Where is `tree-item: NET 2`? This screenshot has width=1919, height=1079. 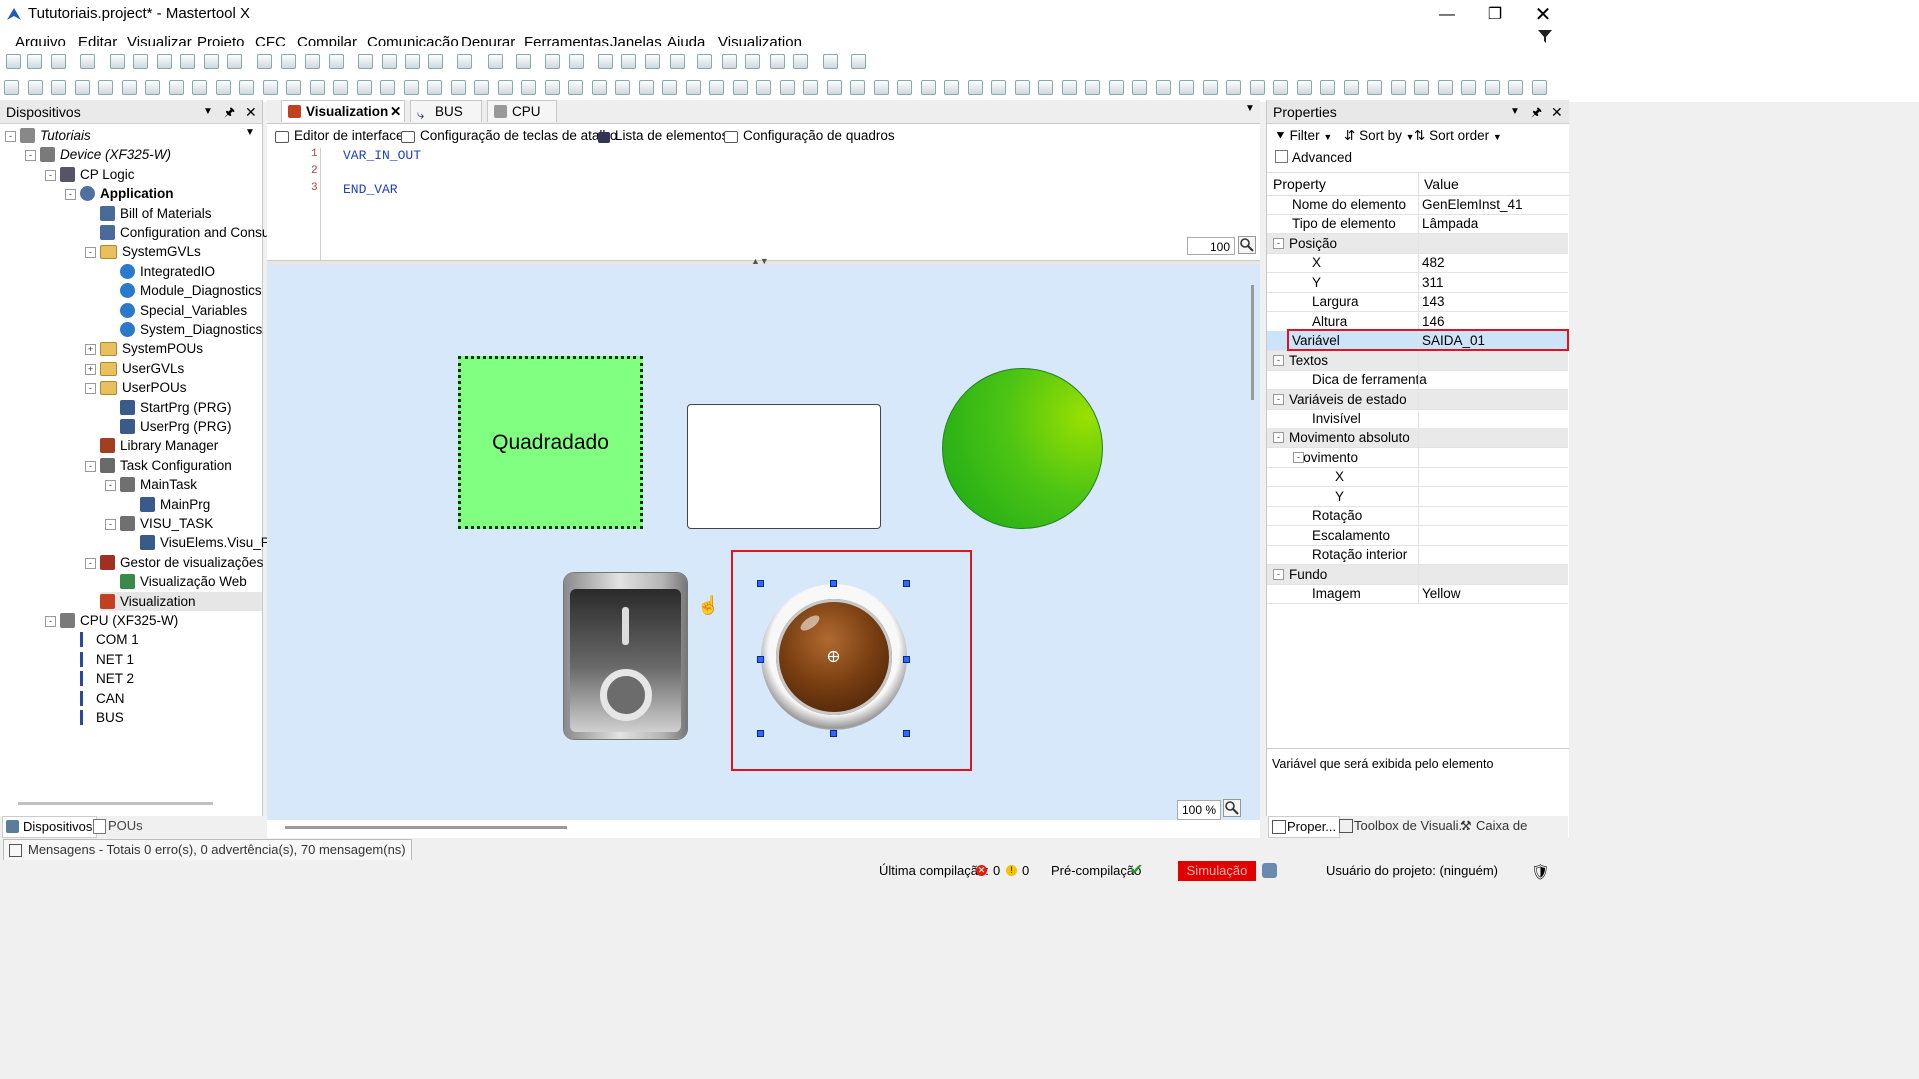
tree-item: NET 2 is located at coordinates (107, 678).